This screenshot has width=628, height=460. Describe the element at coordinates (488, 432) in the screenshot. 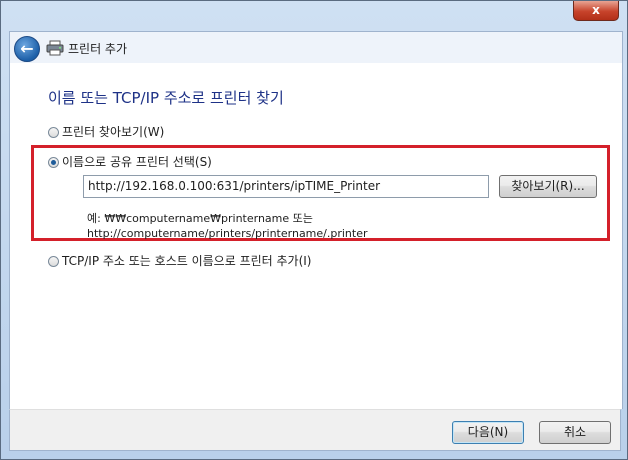

I see `next-button: 다음(N)` at that location.